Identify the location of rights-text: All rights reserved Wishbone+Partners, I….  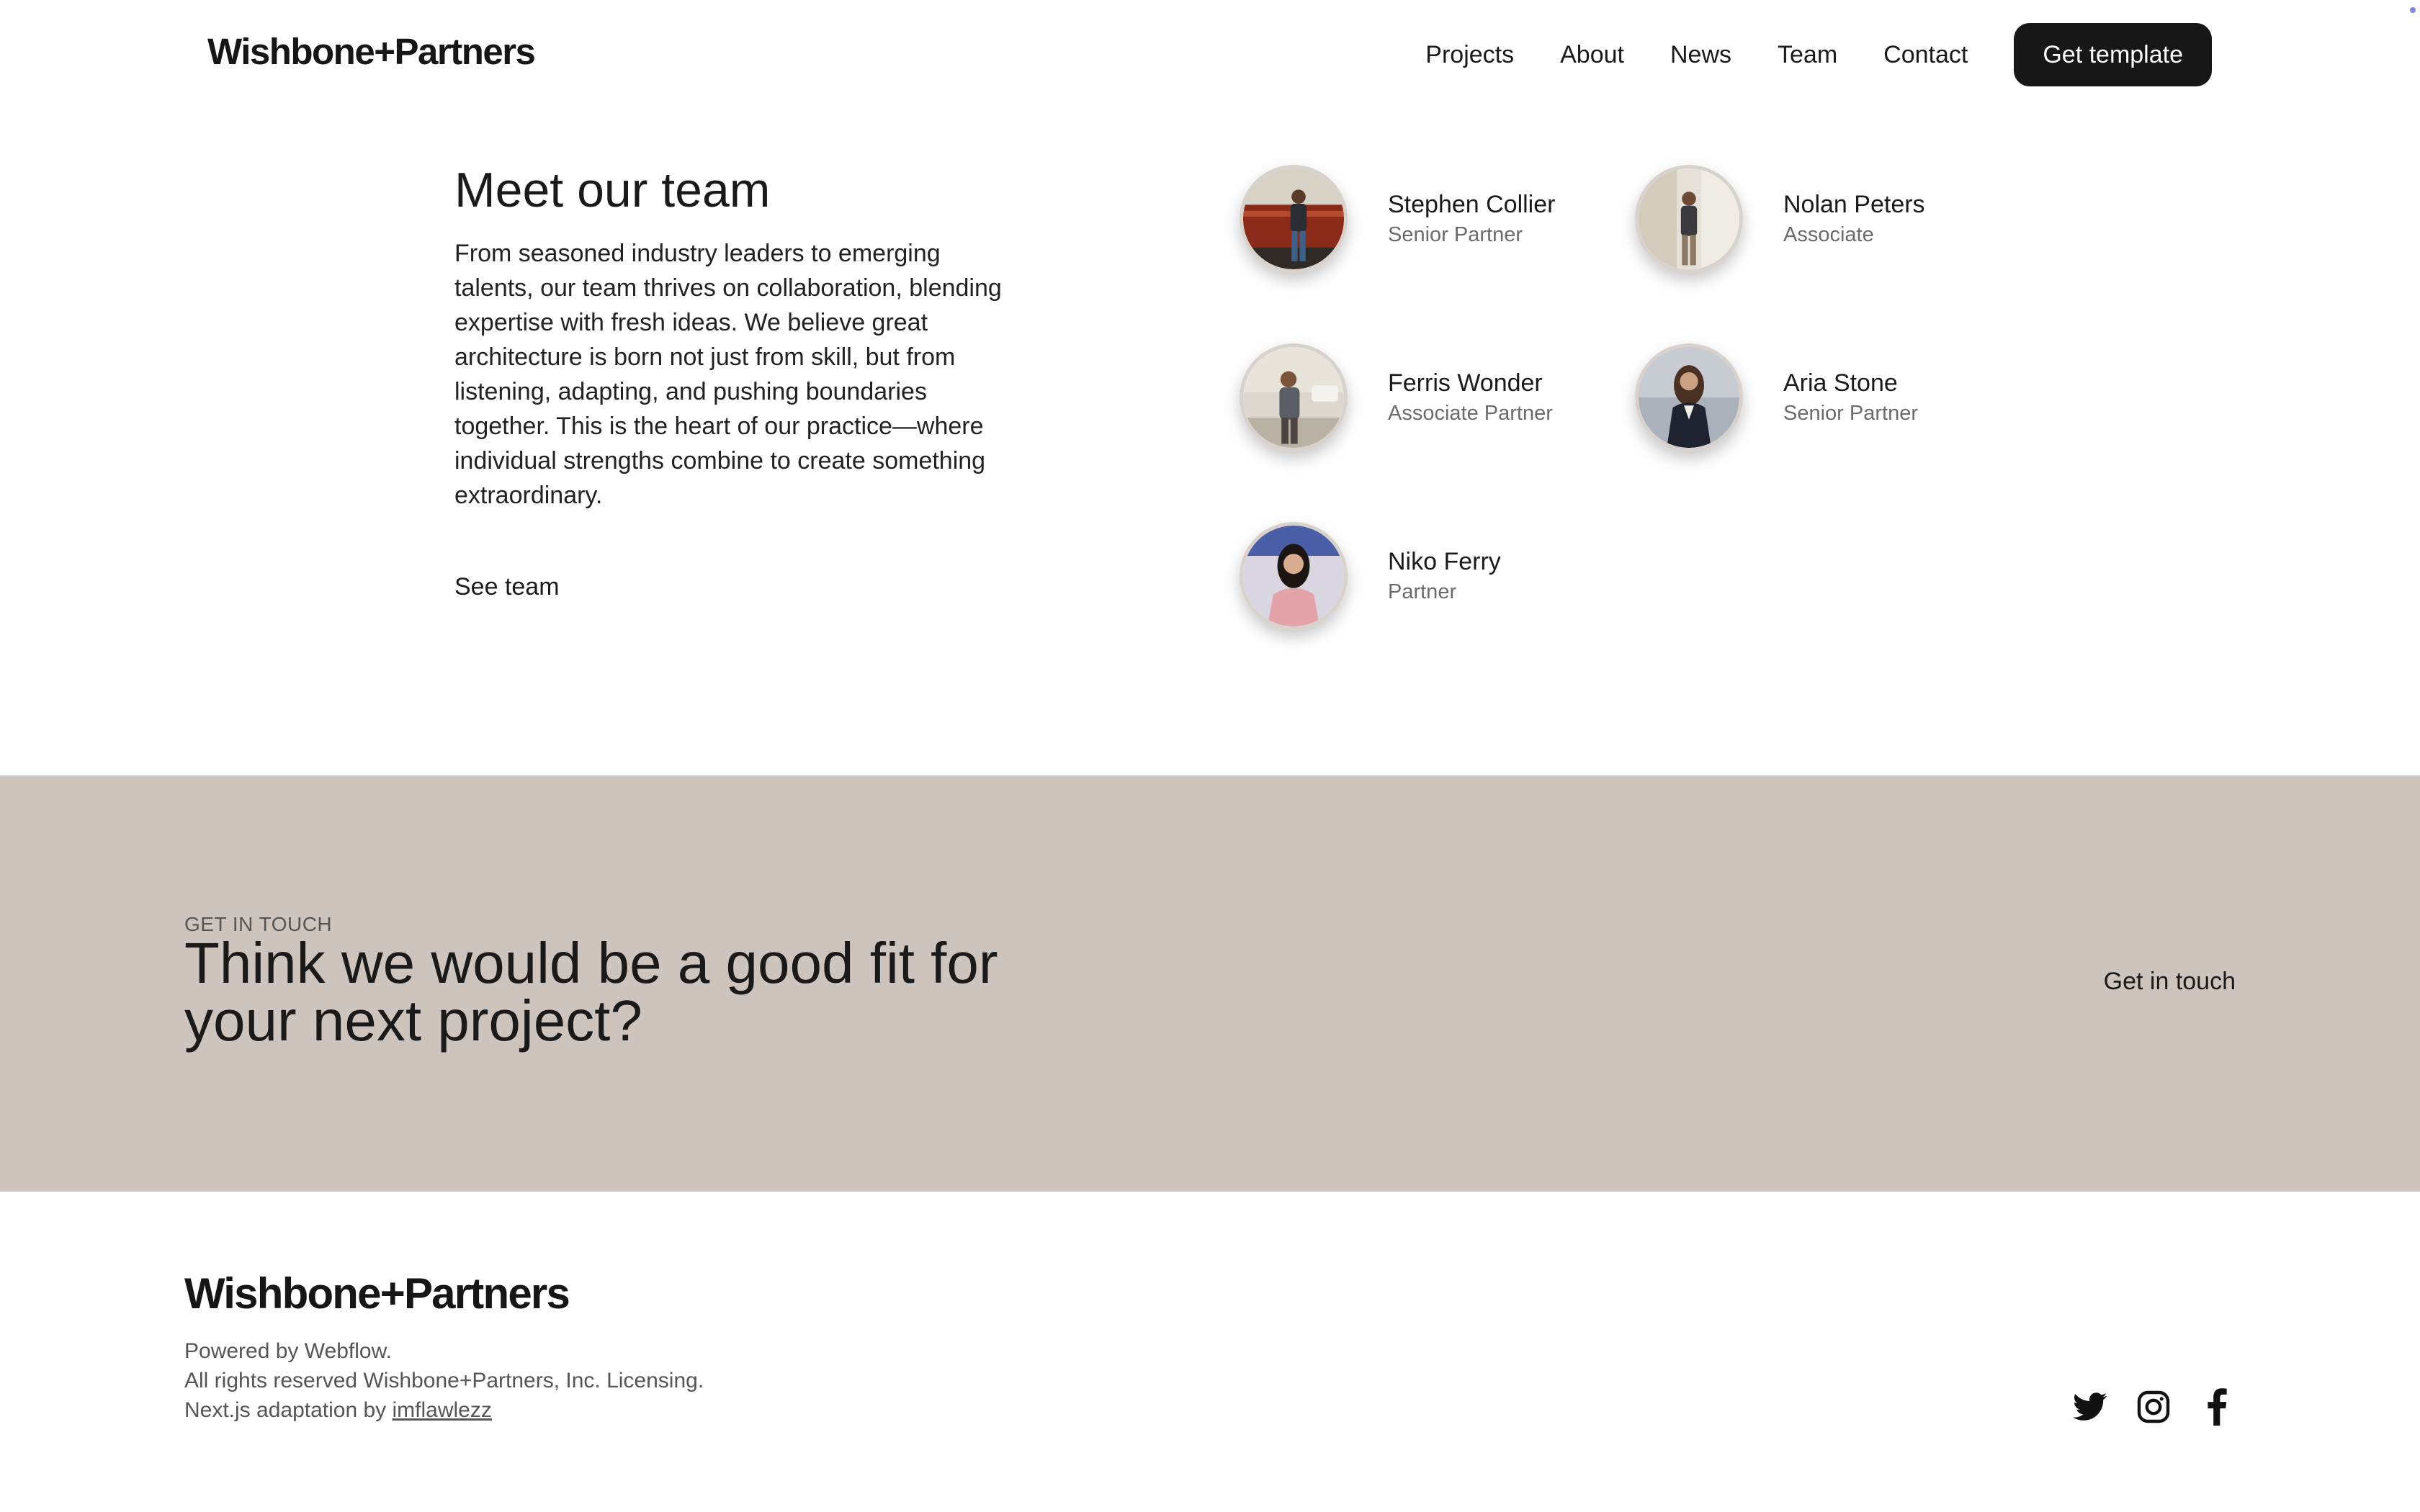
(444, 1380).